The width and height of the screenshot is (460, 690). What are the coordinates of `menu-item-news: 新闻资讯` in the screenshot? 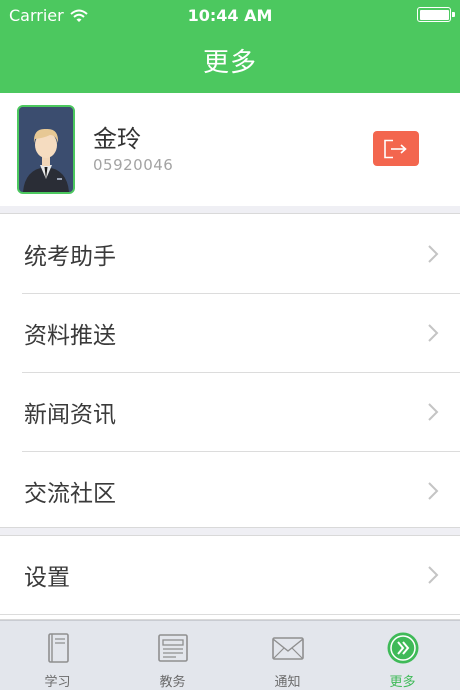 It's located at (230, 411).